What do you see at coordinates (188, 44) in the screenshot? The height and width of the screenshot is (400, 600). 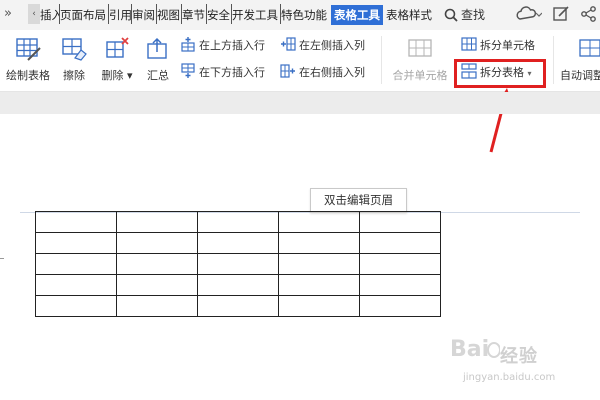 I see `insert-row-above-icon` at bounding box center [188, 44].